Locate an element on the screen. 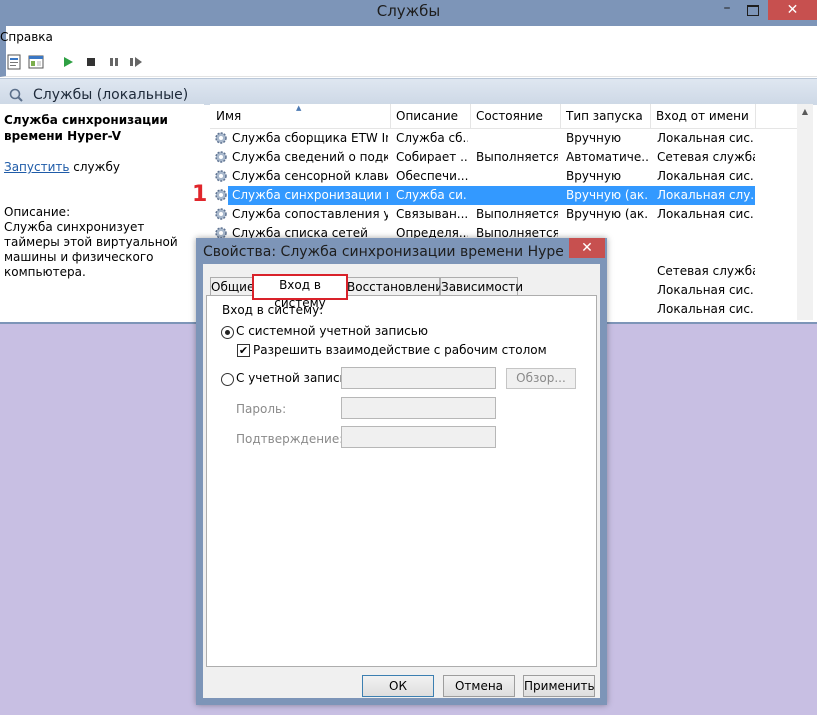  window-title: Службы is located at coordinates (408, 11).